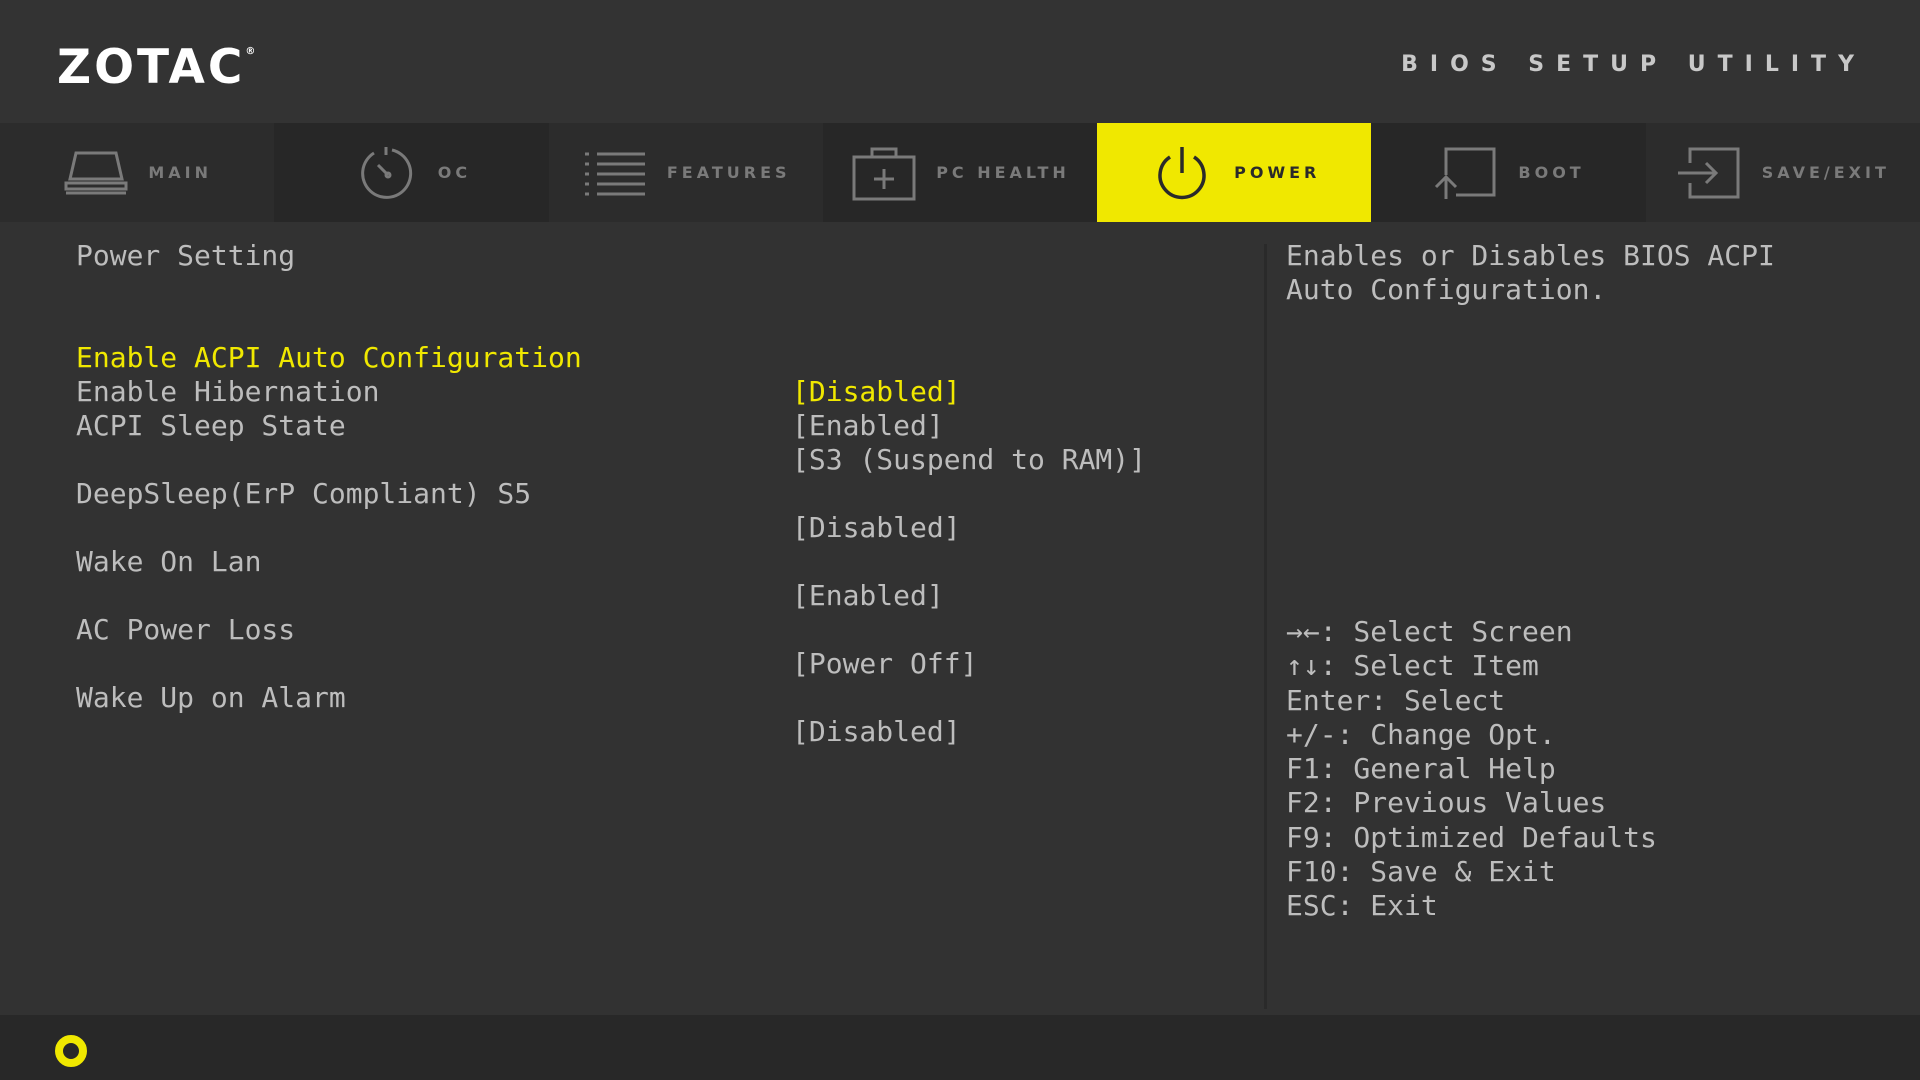 The image size is (1920, 1080). Describe the element at coordinates (666, 697) in the screenshot. I see `setting-wake-up-alarm: Wake Up on Alarm [Disabled]` at that location.